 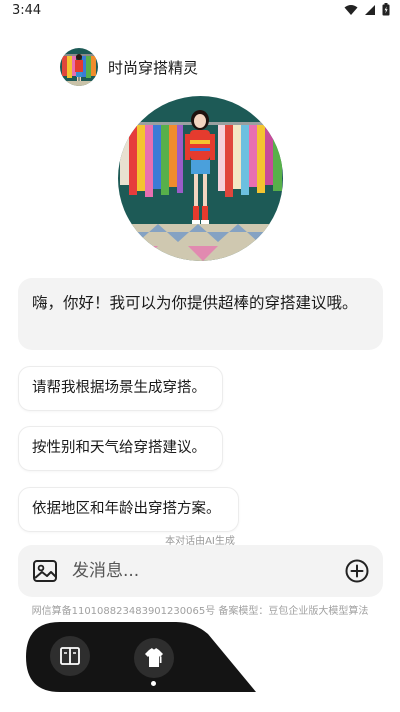 I want to click on add-circle-icon, so click(x=357, y=571).